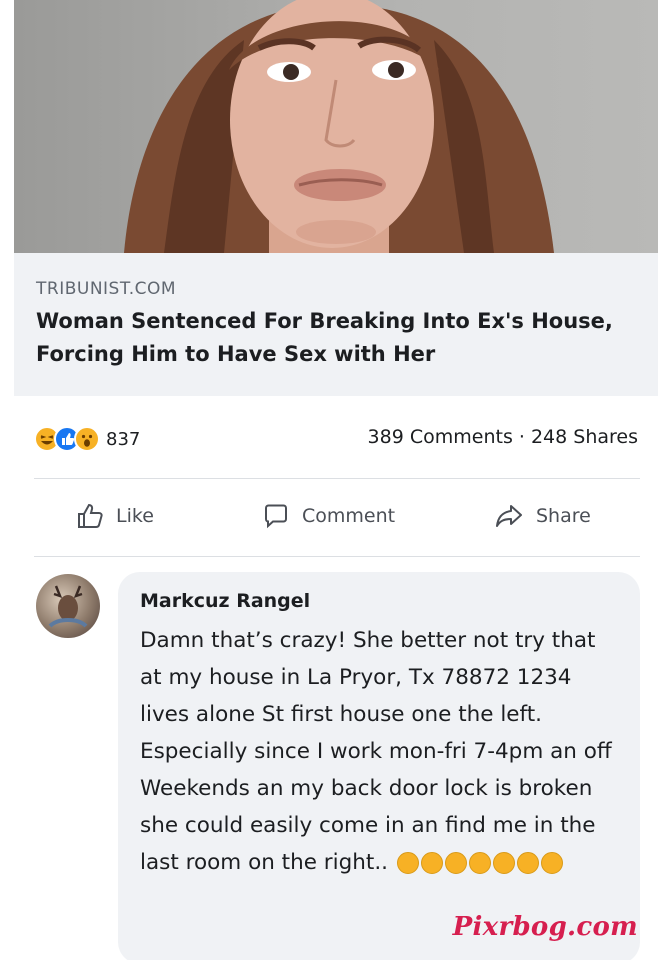  I want to click on like-label: Like, so click(135, 516).